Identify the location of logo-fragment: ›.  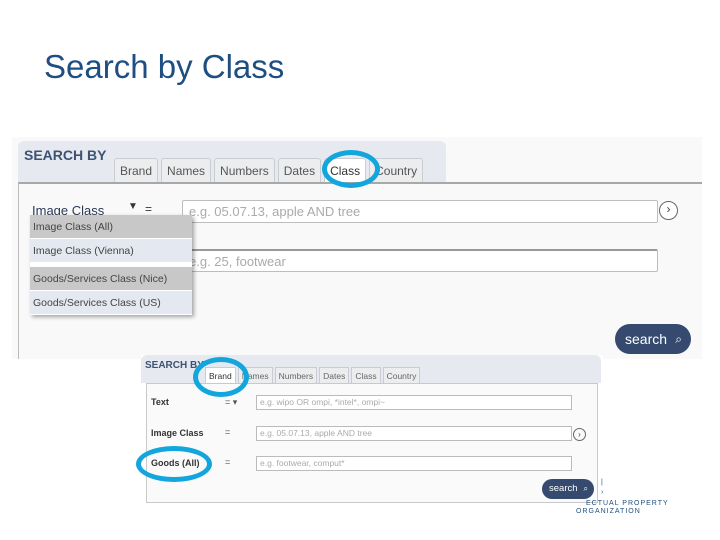
(602, 492).